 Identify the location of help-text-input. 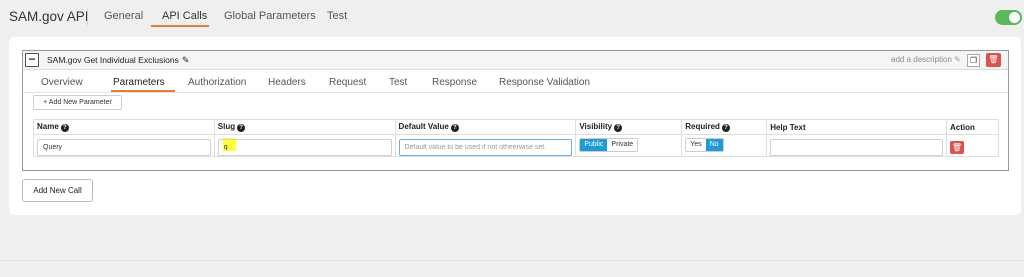
(856, 147).